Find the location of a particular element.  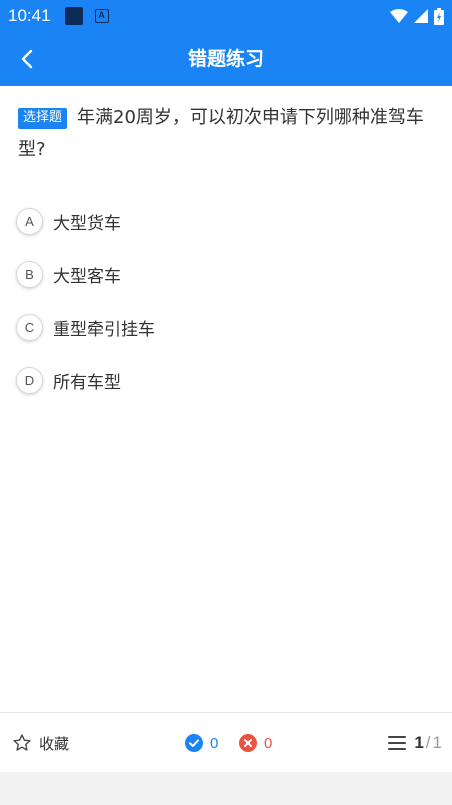

progress-current: 1 is located at coordinates (419, 742).